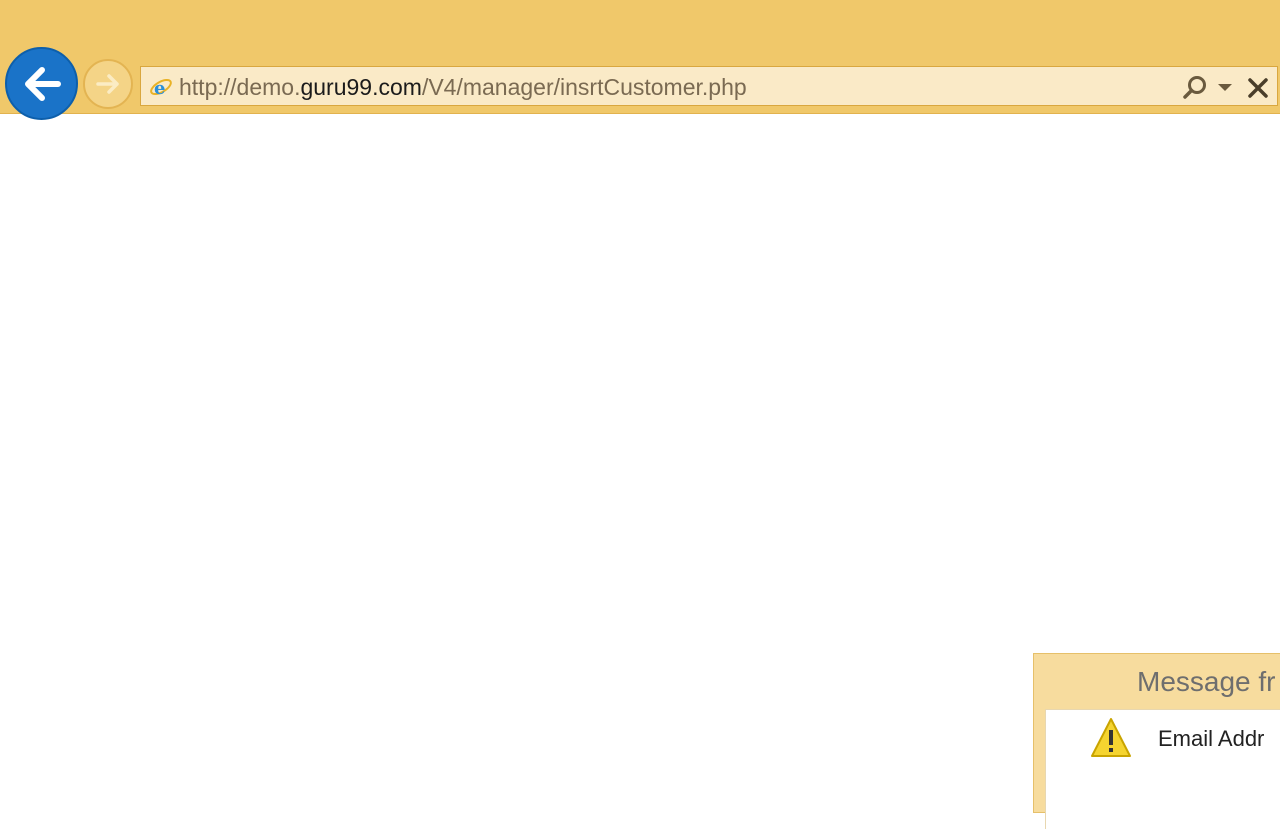 The height and width of the screenshot is (829, 1280). Describe the element at coordinates (1225, 87) in the screenshot. I see `chevron-down-icon` at that location.